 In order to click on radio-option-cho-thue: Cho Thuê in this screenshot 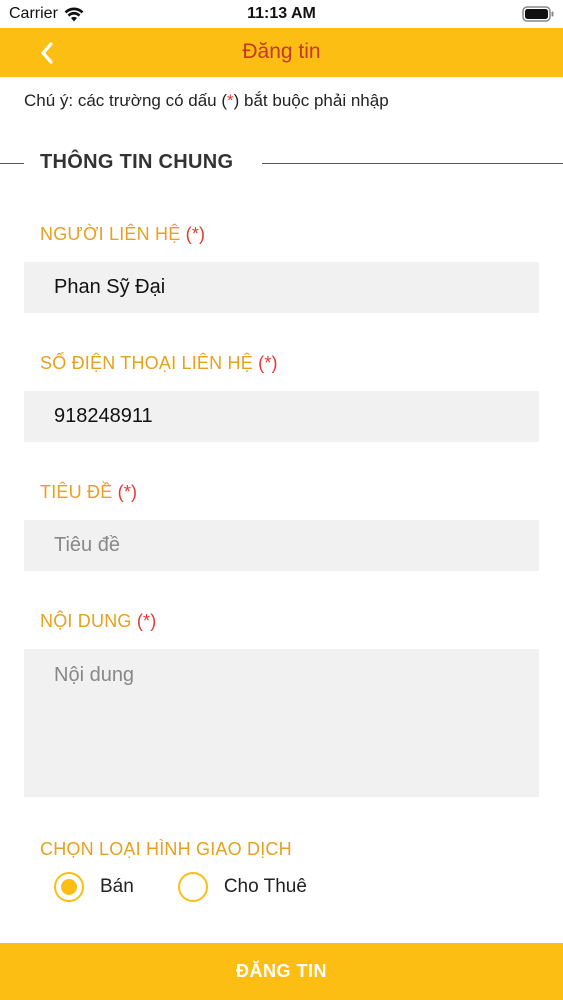, I will do `click(242, 887)`.